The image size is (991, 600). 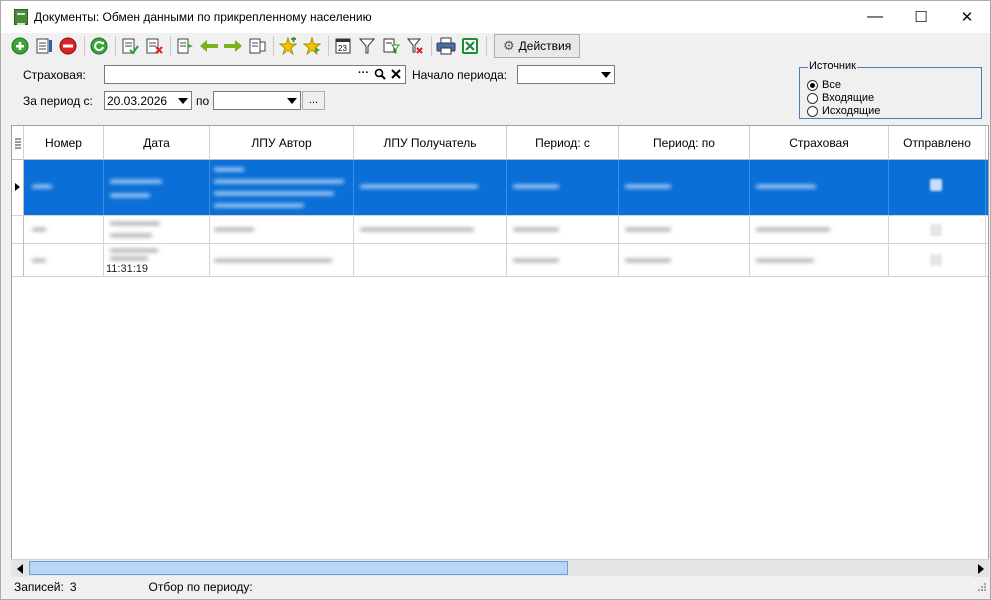 I want to click on source-option-incoming: Входящие, so click(x=840, y=98).